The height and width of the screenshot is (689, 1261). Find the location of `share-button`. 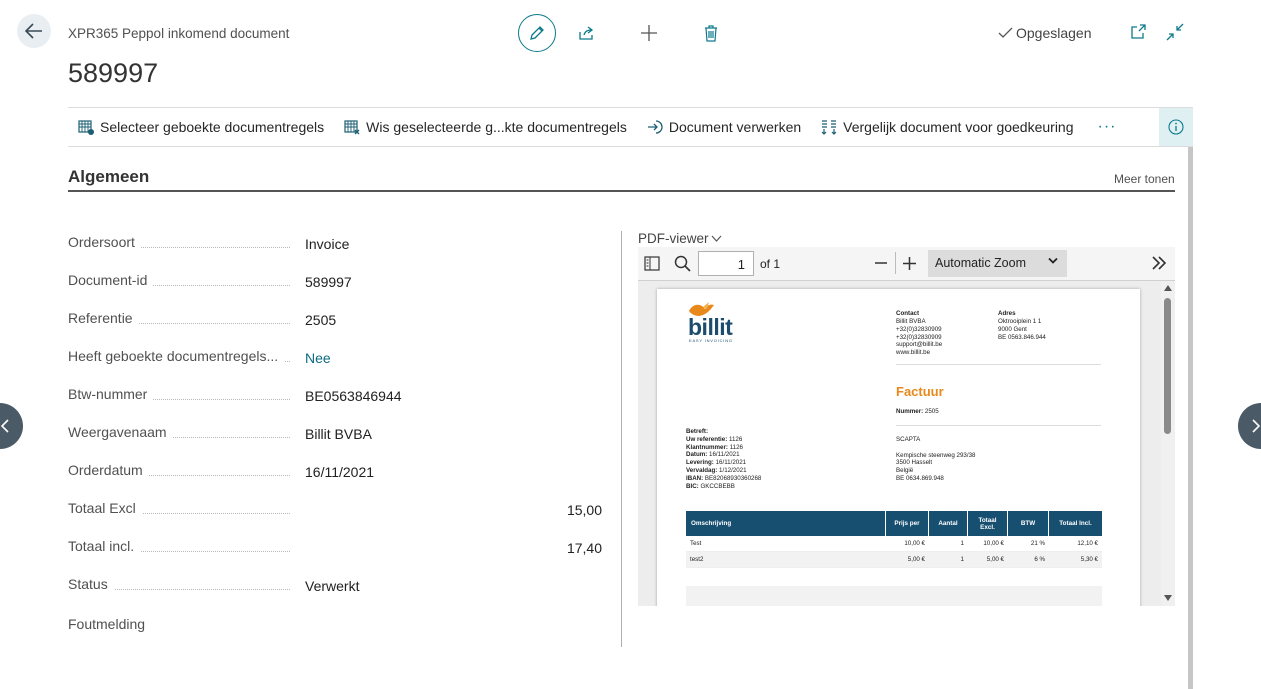

share-button is located at coordinates (587, 33).